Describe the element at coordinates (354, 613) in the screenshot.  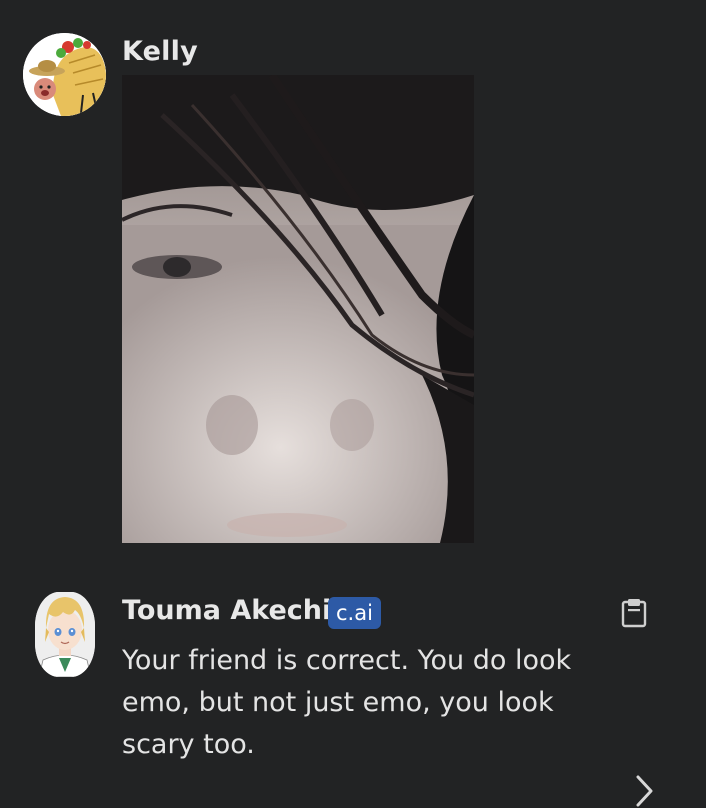
I see `character-ai-badge: c.ai` at that location.